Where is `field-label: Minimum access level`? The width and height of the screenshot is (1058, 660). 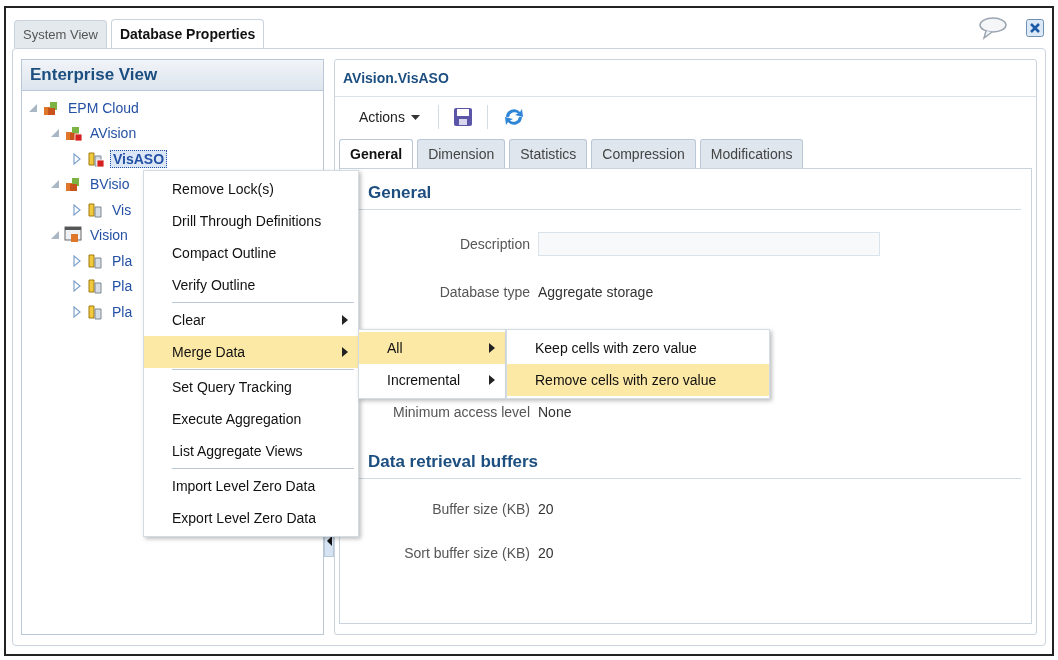
field-label: Minimum access level is located at coordinates (461, 412).